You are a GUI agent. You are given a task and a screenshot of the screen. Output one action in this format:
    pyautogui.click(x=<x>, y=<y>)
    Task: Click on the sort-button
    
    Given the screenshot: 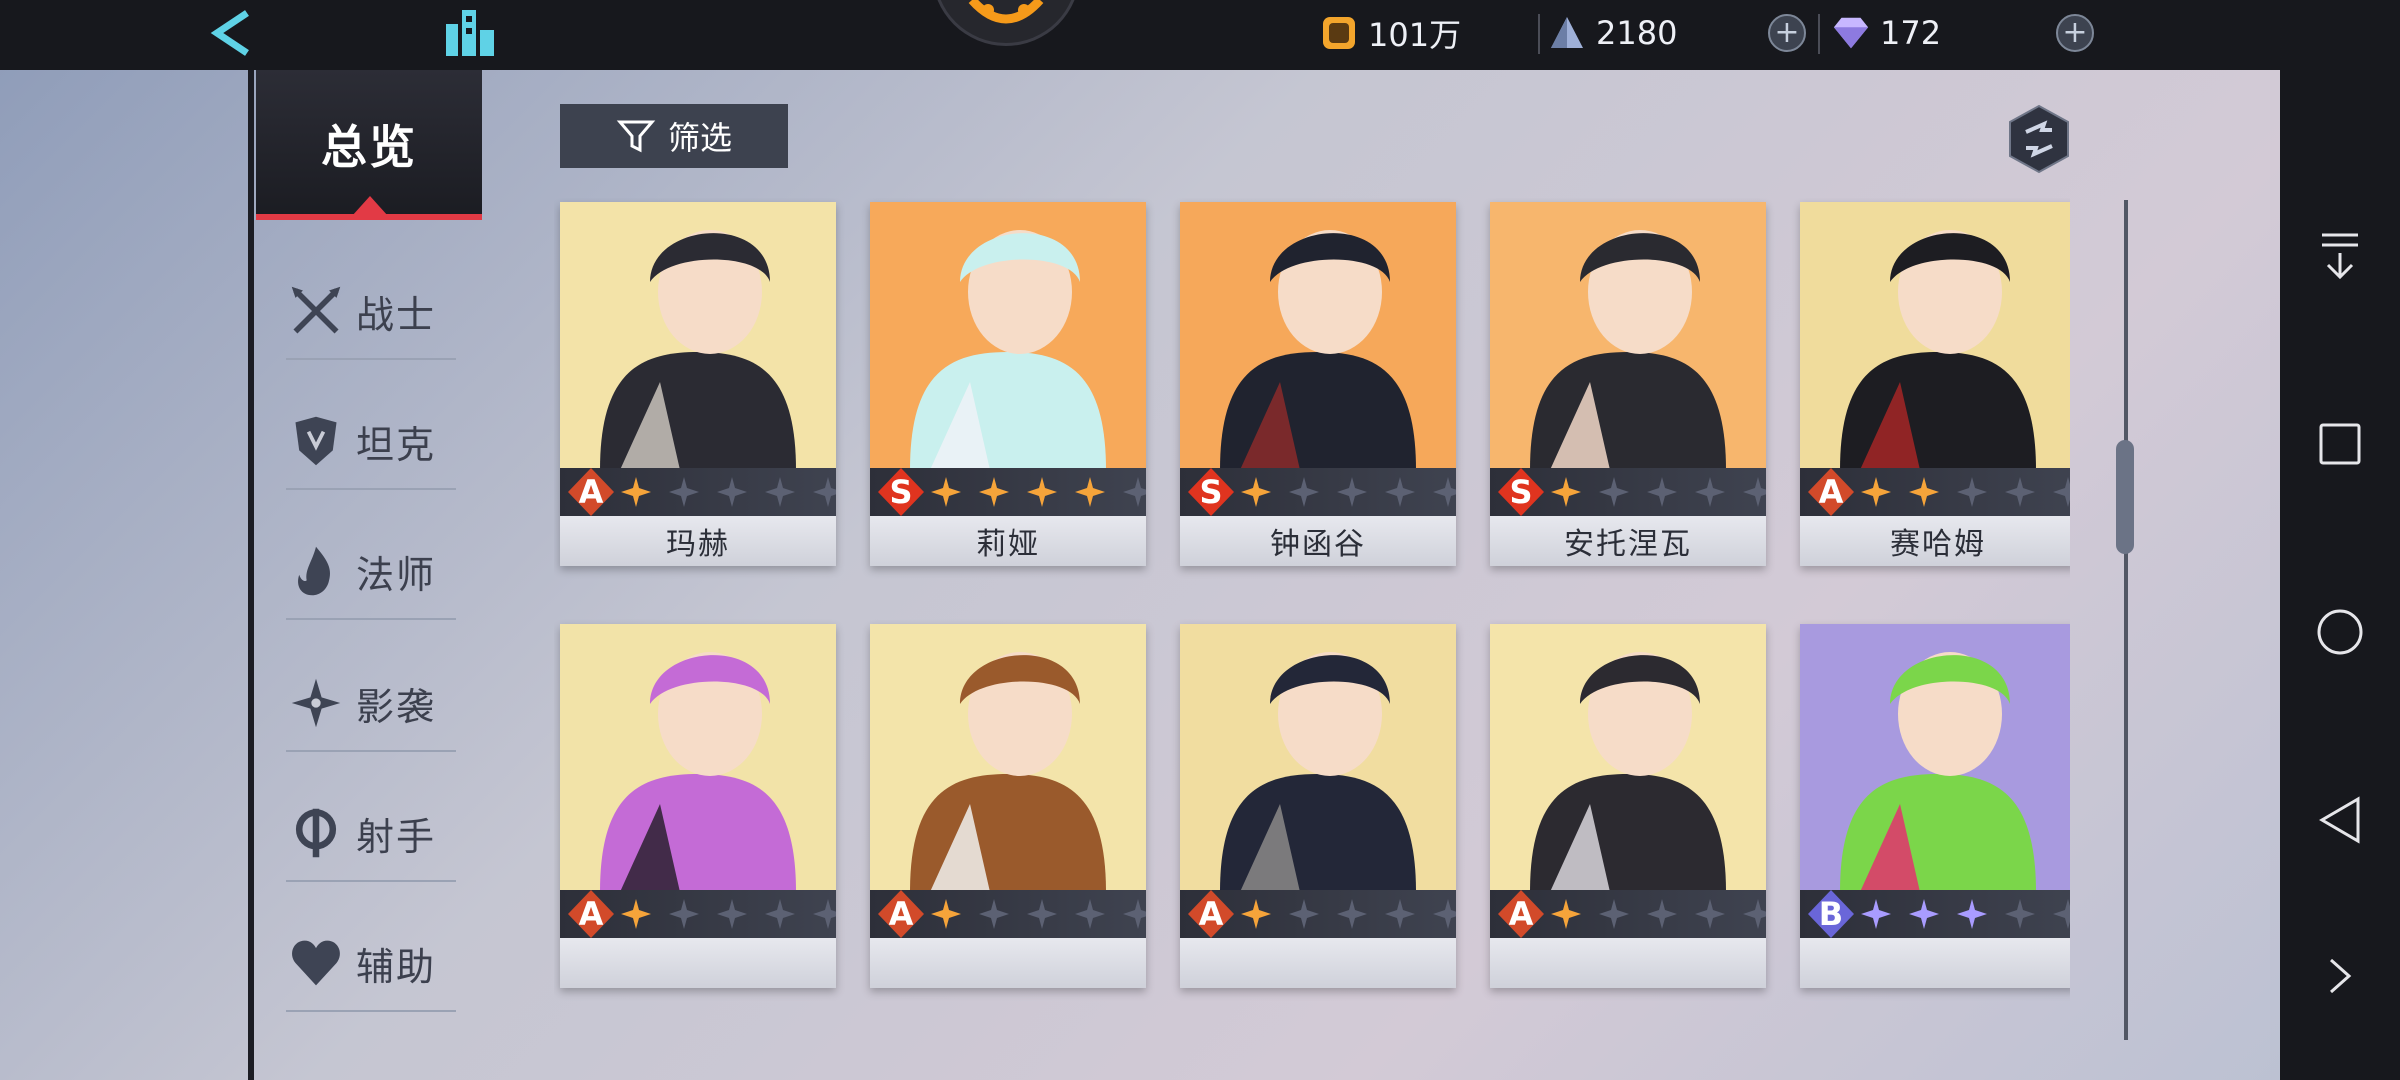 What is the action you would take?
    pyautogui.click(x=2039, y=139)
    